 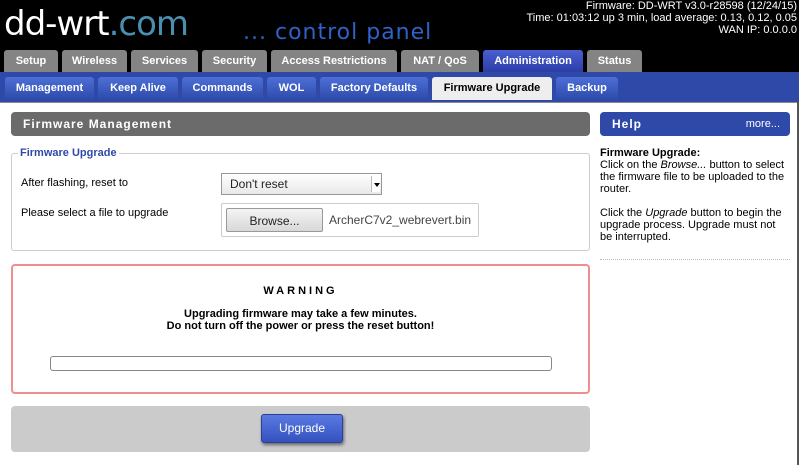 I want to click on tab-access-restrictions: Access Restrictions, so click(x=334, y=61).